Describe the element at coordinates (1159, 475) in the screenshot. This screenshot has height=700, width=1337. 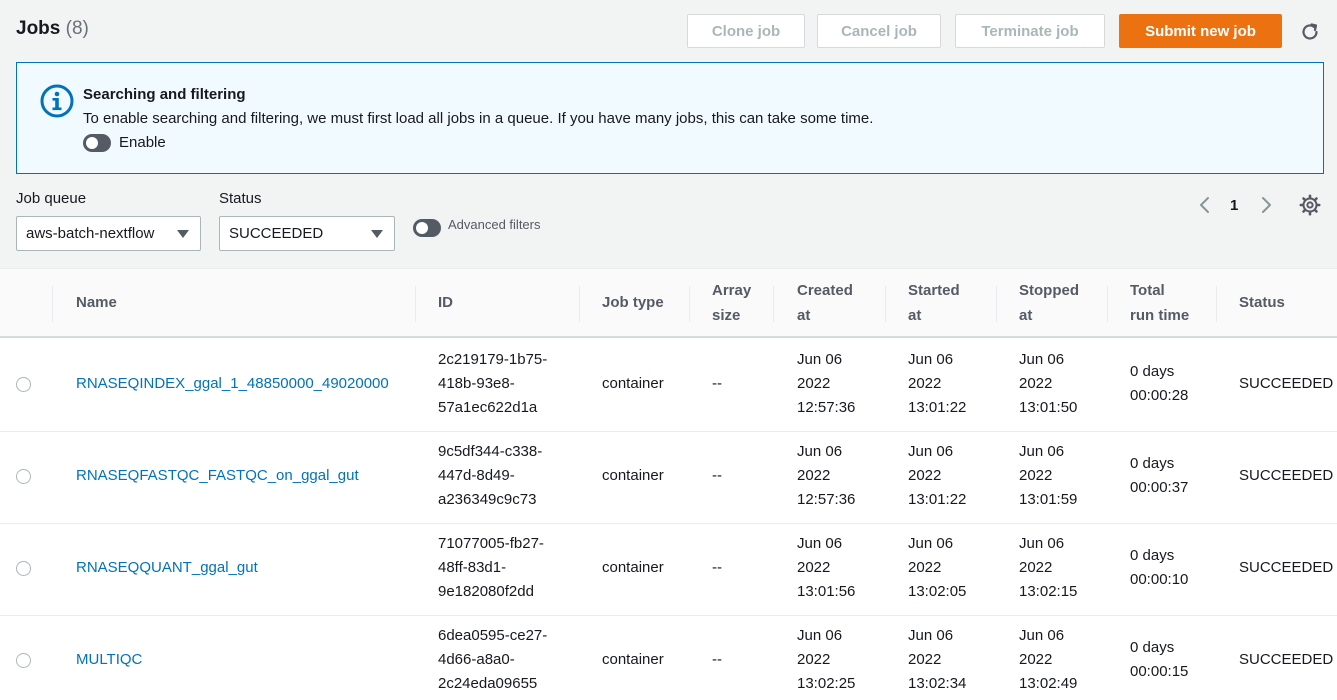
I see `total-run-time: 0 days 00:00:37` at that location.